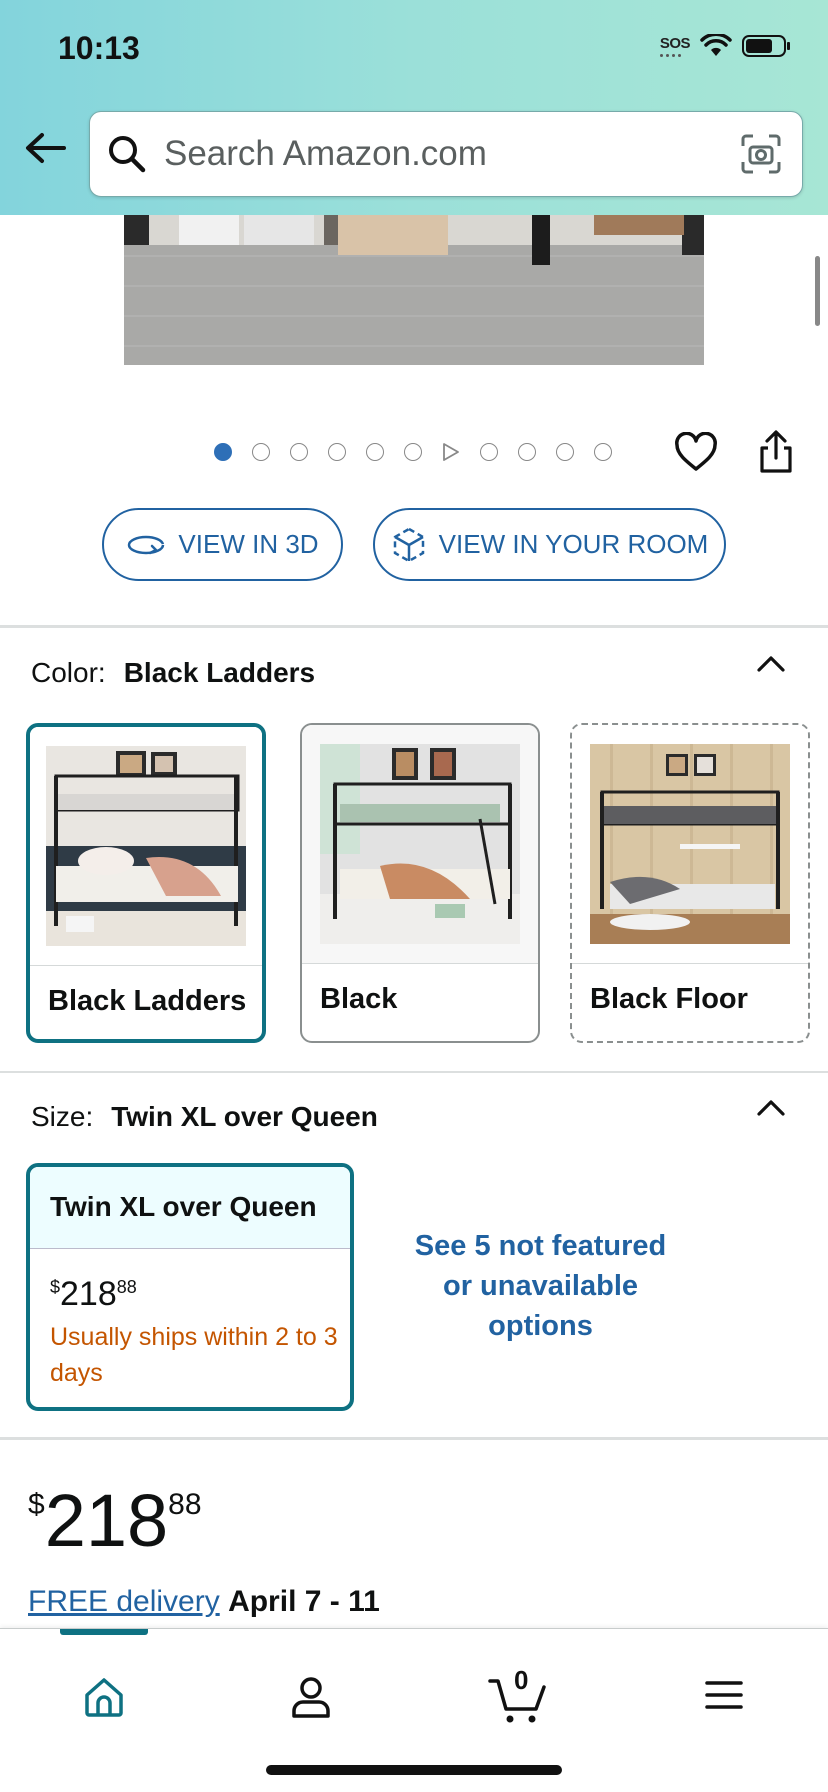 This screenshot has height=1792, width=828. I want to click on ar-cube-icon, so click(408, 544).